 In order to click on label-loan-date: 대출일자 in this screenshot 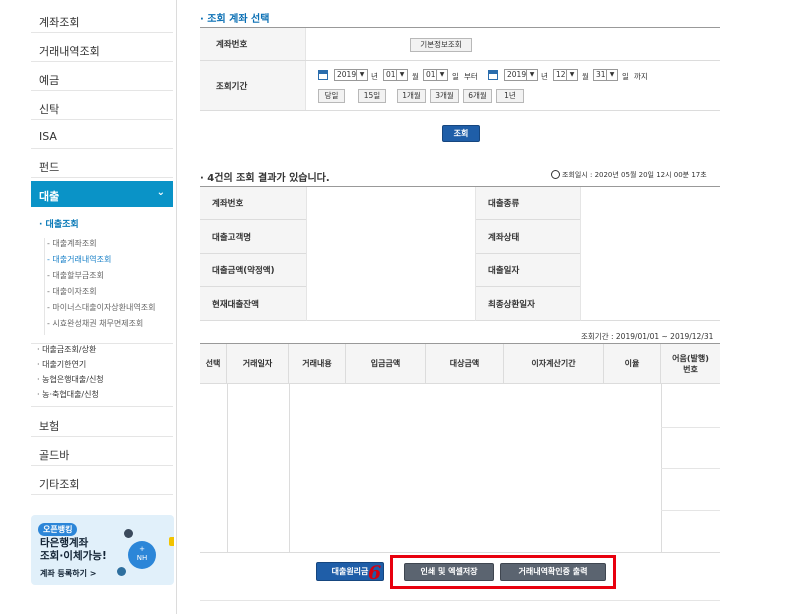, I will do `click(528, 270)`.